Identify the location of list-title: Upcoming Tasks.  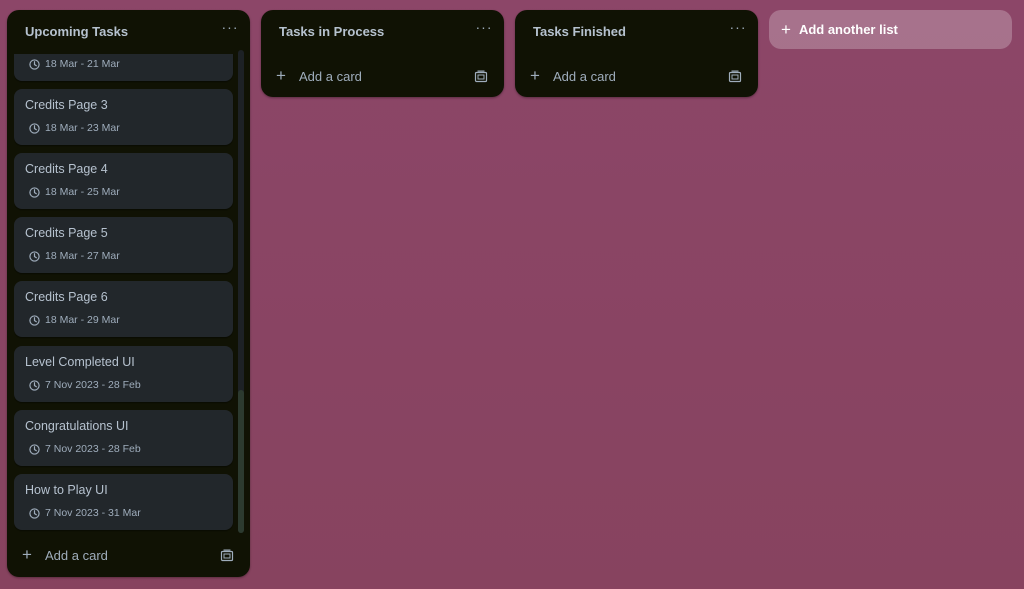
(76, 31).